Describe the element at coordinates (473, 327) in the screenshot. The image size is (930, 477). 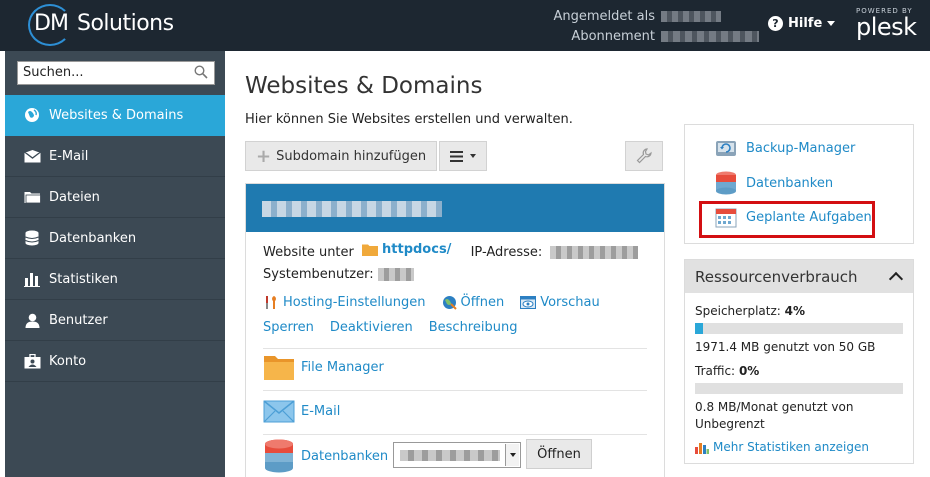
I see `description-link: Beschreibung` at that location.